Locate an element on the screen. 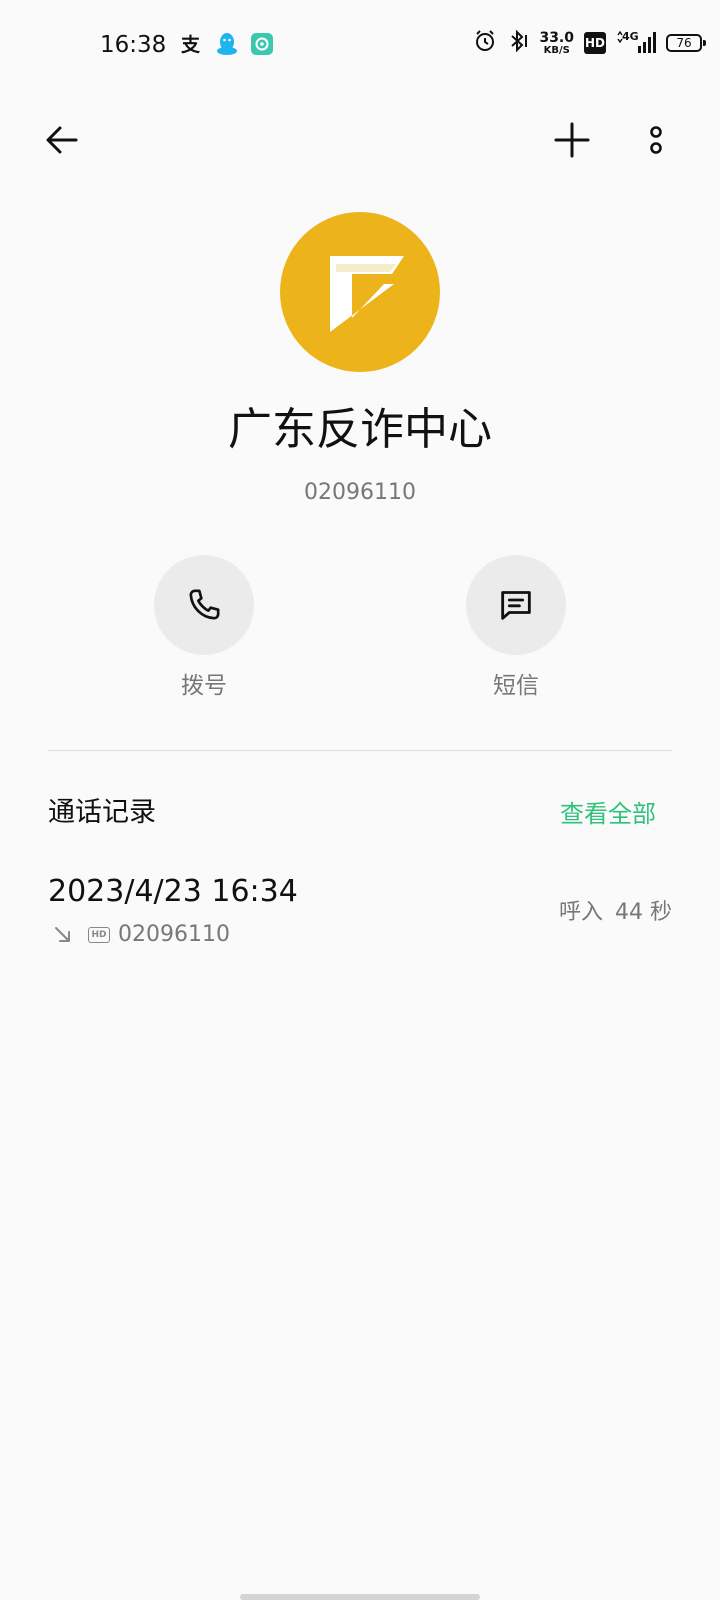 This screenshot has width=720, height=1600. plus-icon is located at coordinates (572, 140).